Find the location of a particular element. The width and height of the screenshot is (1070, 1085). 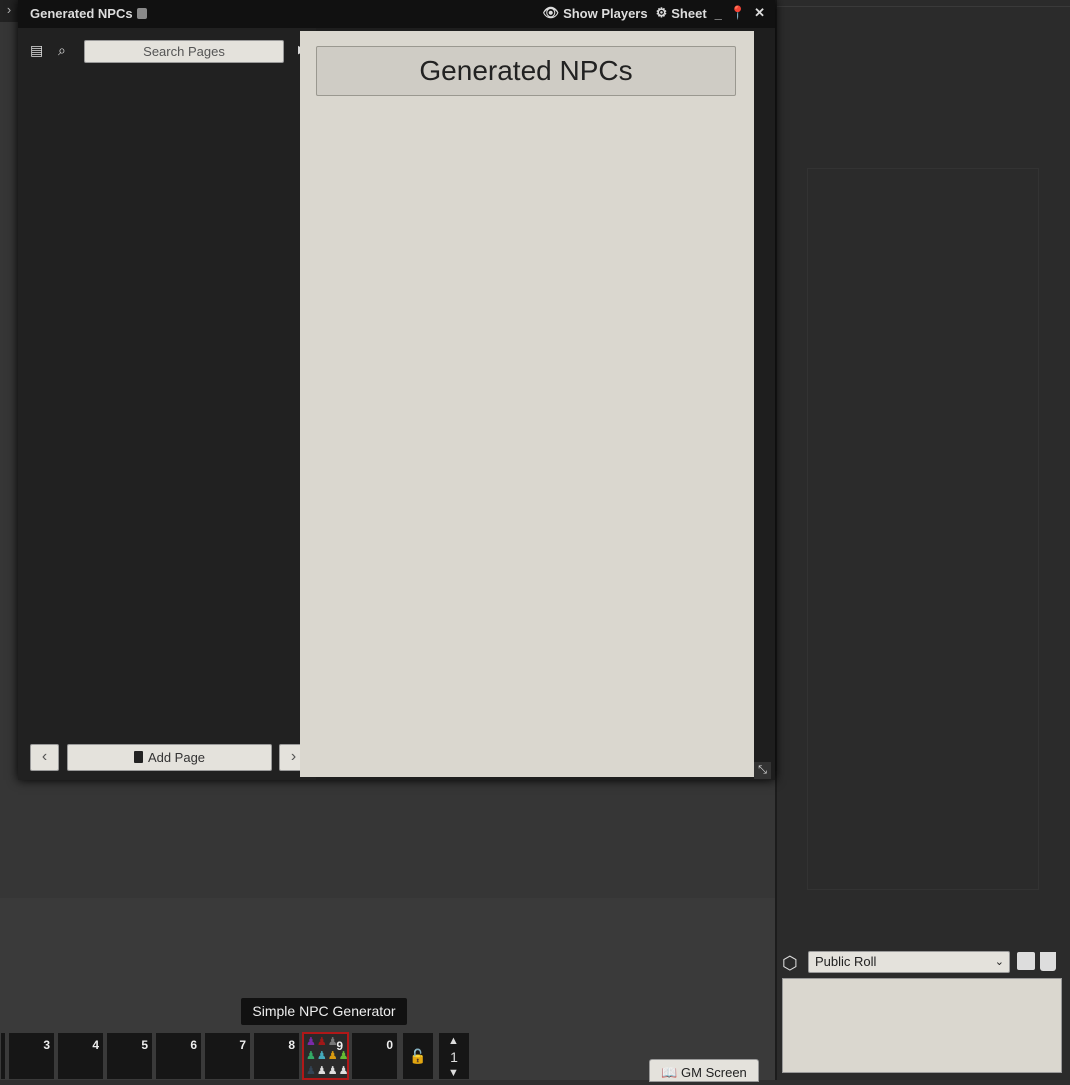

hotbar-lock-icon: 🔓 is located at coordinates (418, 1056).